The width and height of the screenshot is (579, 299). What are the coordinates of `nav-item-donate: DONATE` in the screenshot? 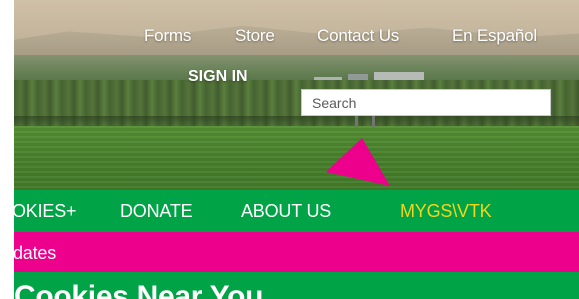 It's located at (156, 211).